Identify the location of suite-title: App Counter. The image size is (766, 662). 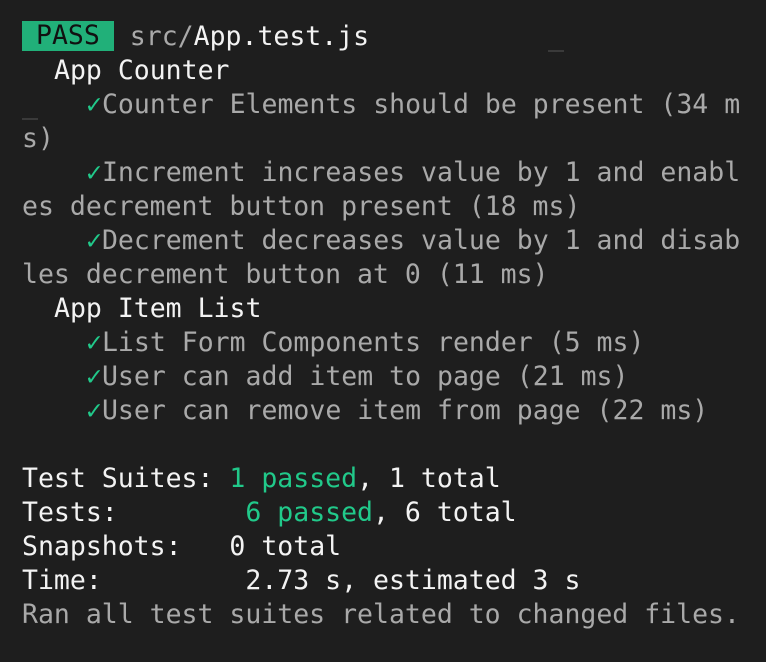
(142, 70).